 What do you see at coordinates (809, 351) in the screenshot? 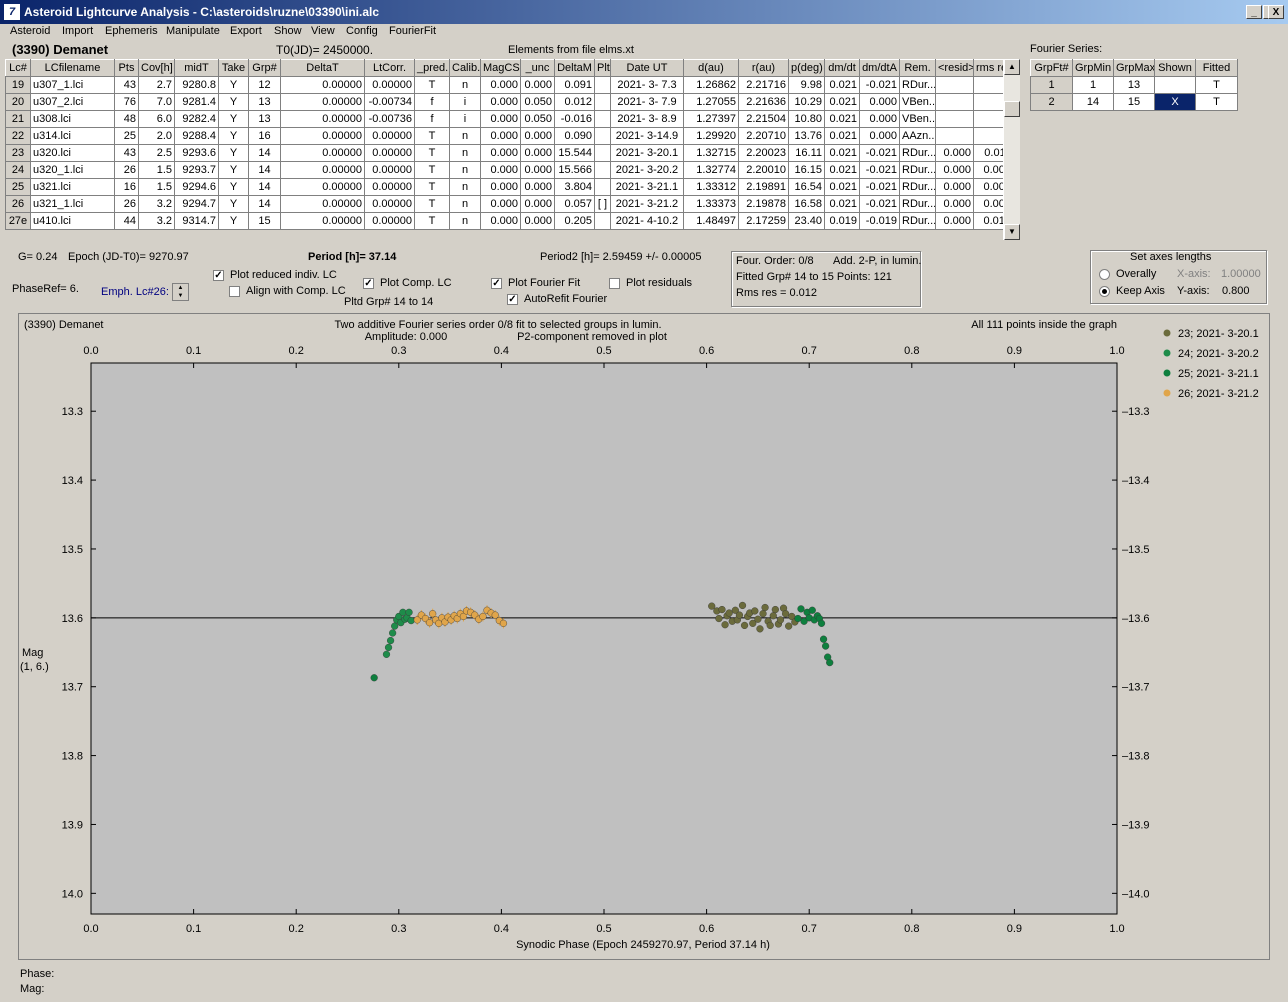
I see `x-tick-label-top: 0.7` at bounding box center [809, 351].